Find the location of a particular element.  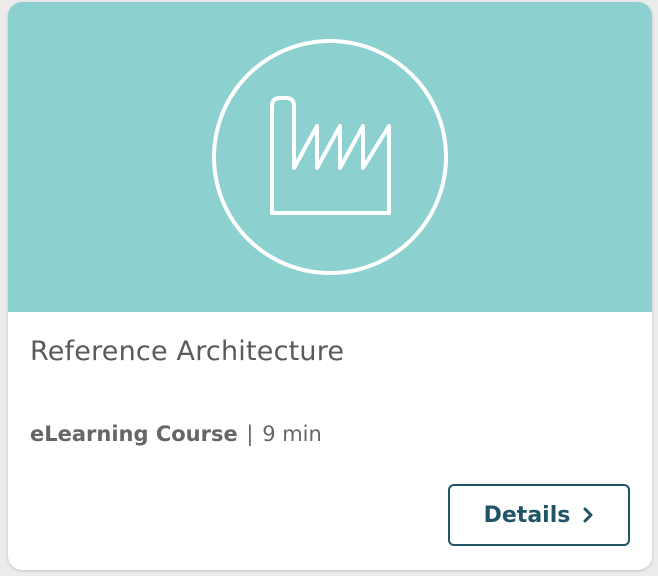

course-meta: eLearning Course | 9 min is located at coordinates (176, 434).